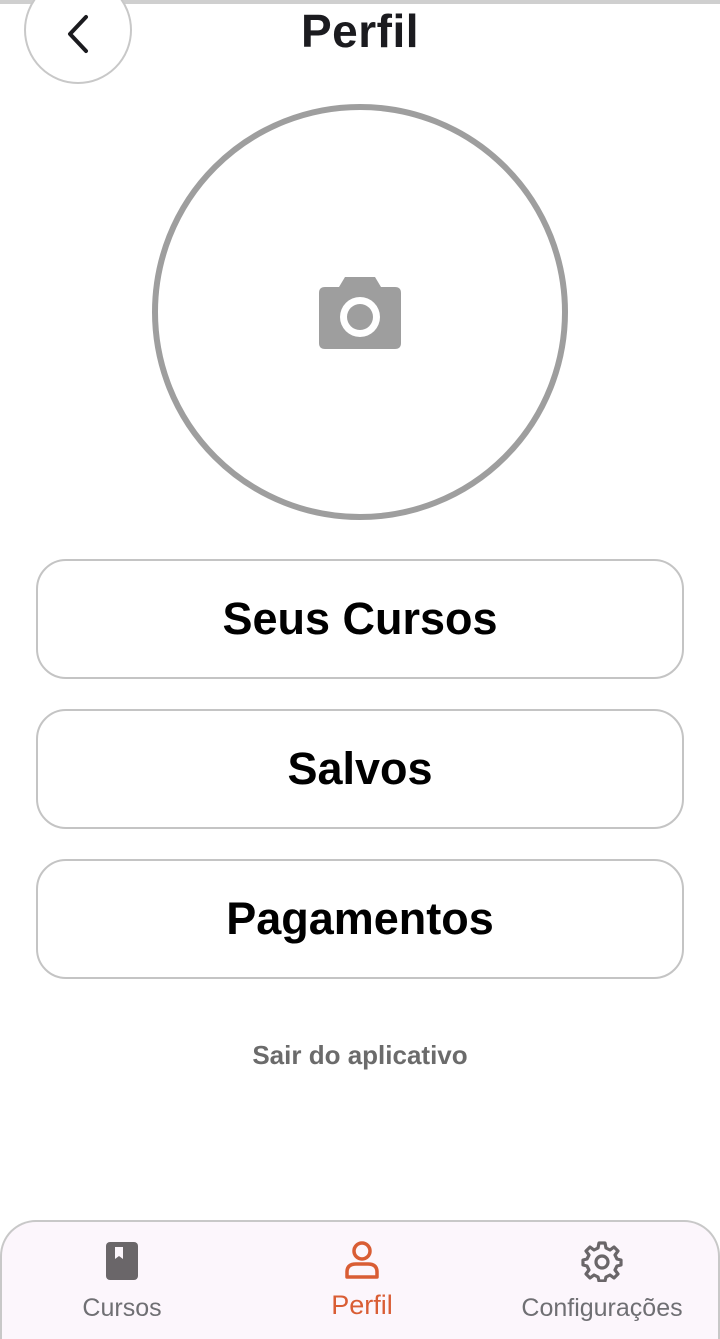 This screenshot has height=1339, width=720. I want to click on nav-item-courses: Cursos, so click(122, 1280).